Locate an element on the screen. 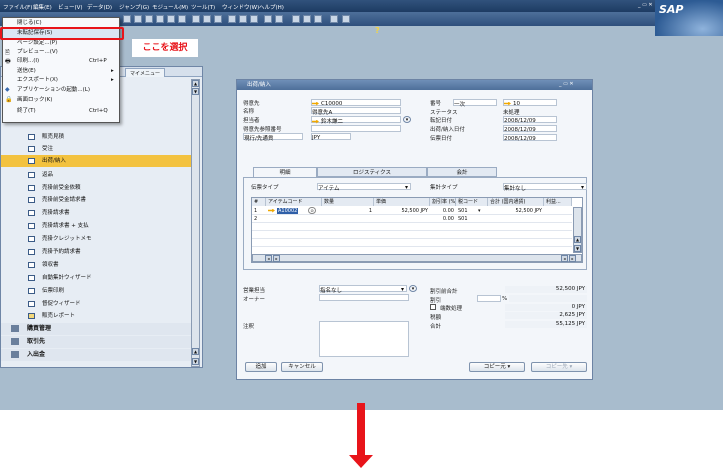 This screenshot has height=474, width=723. remarks-field is located at coordinates (364, 339).